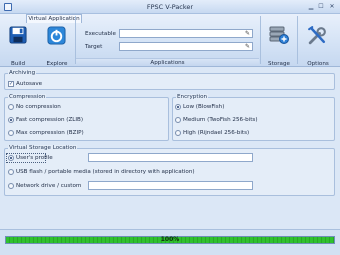 Image resolution: width=340 pixels, height=255 pixels. I want to click on max-compression-label: Max compression (BZIP), so click(50, 133).